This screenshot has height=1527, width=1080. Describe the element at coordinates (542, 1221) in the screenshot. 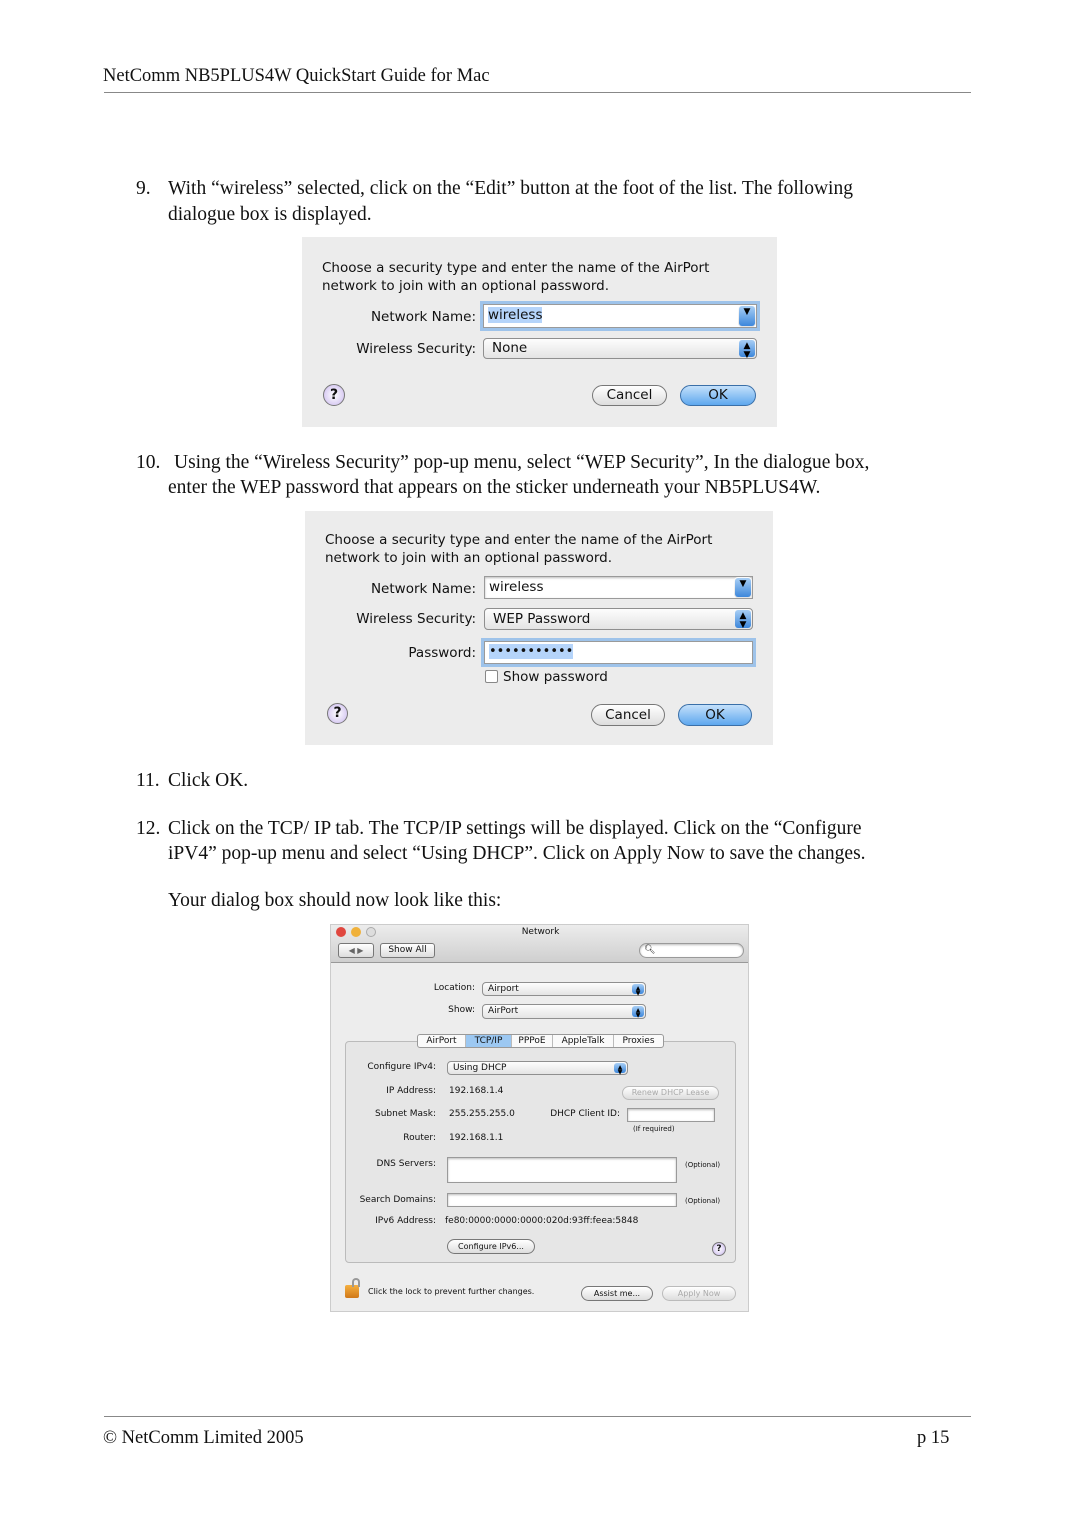

I see `ipv6-value: fe80:0000:0000:0000:020d:93ff:feea:5848` at that location.